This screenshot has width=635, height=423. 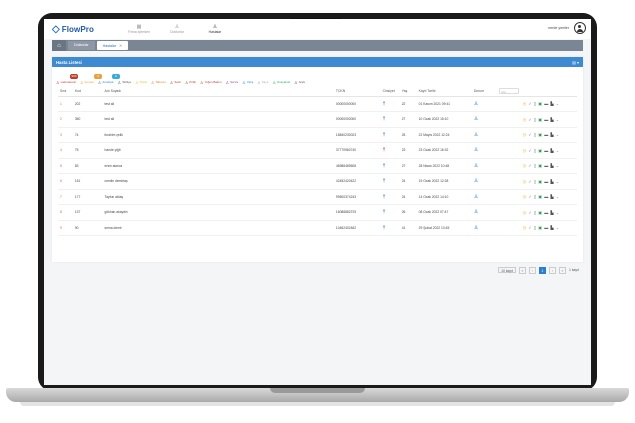 I want to click on legend-item: ♙ Taburcu, so click(x=158, y=82).